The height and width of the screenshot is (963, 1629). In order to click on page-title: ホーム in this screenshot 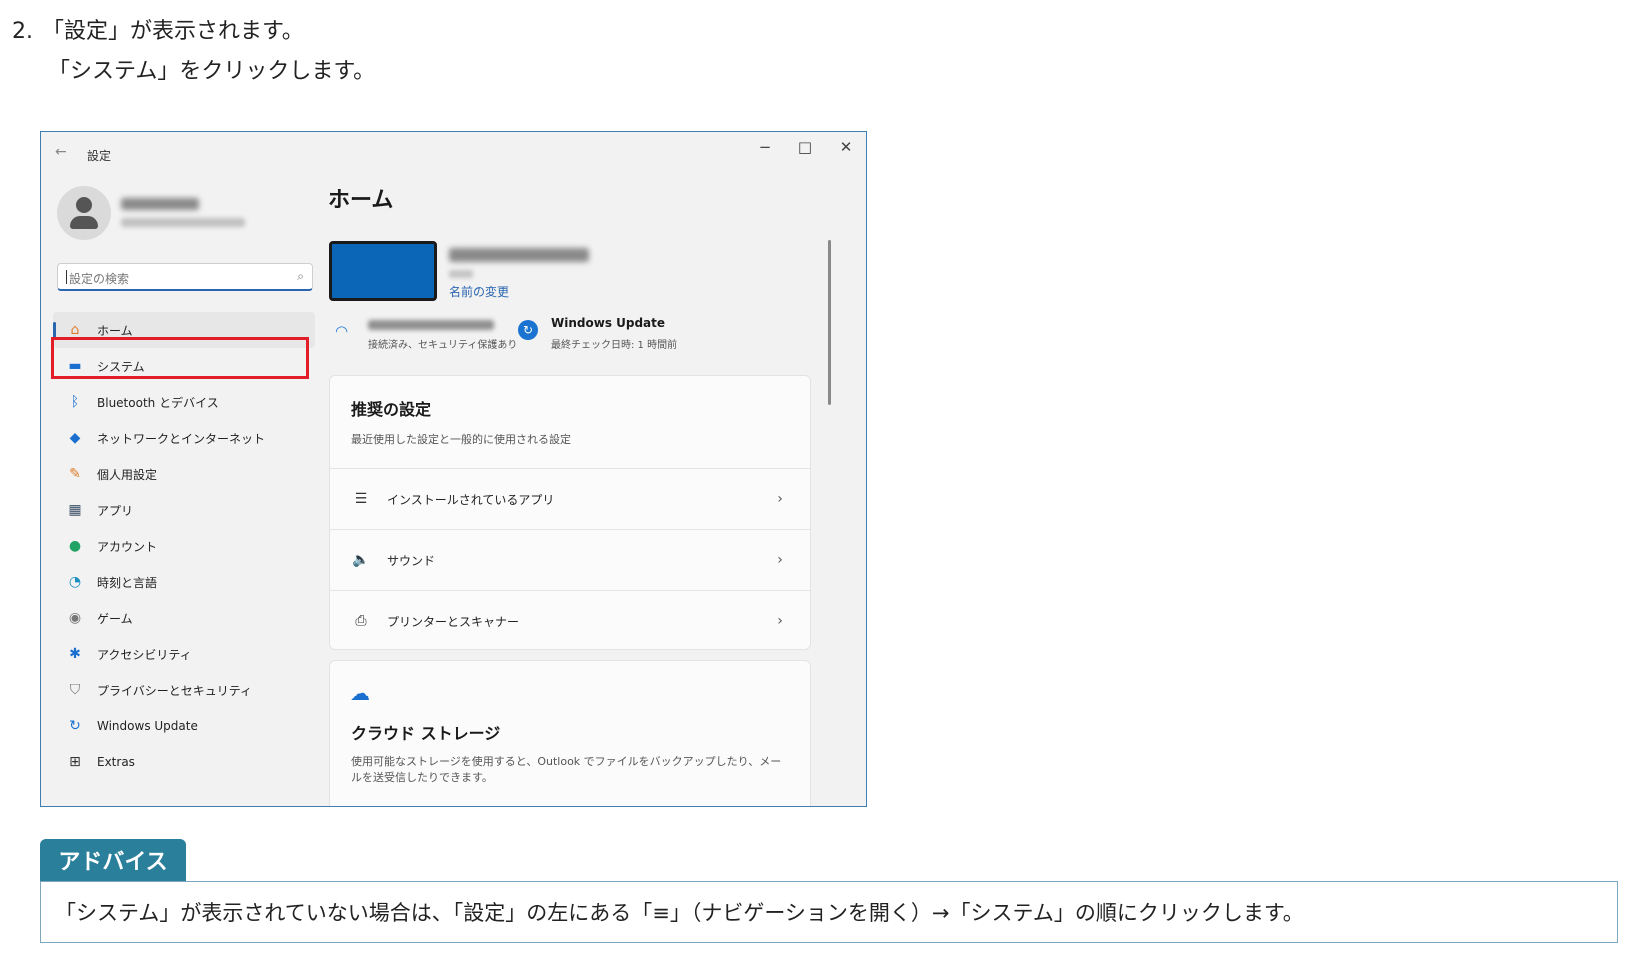, I will do `click(361, 200)`.